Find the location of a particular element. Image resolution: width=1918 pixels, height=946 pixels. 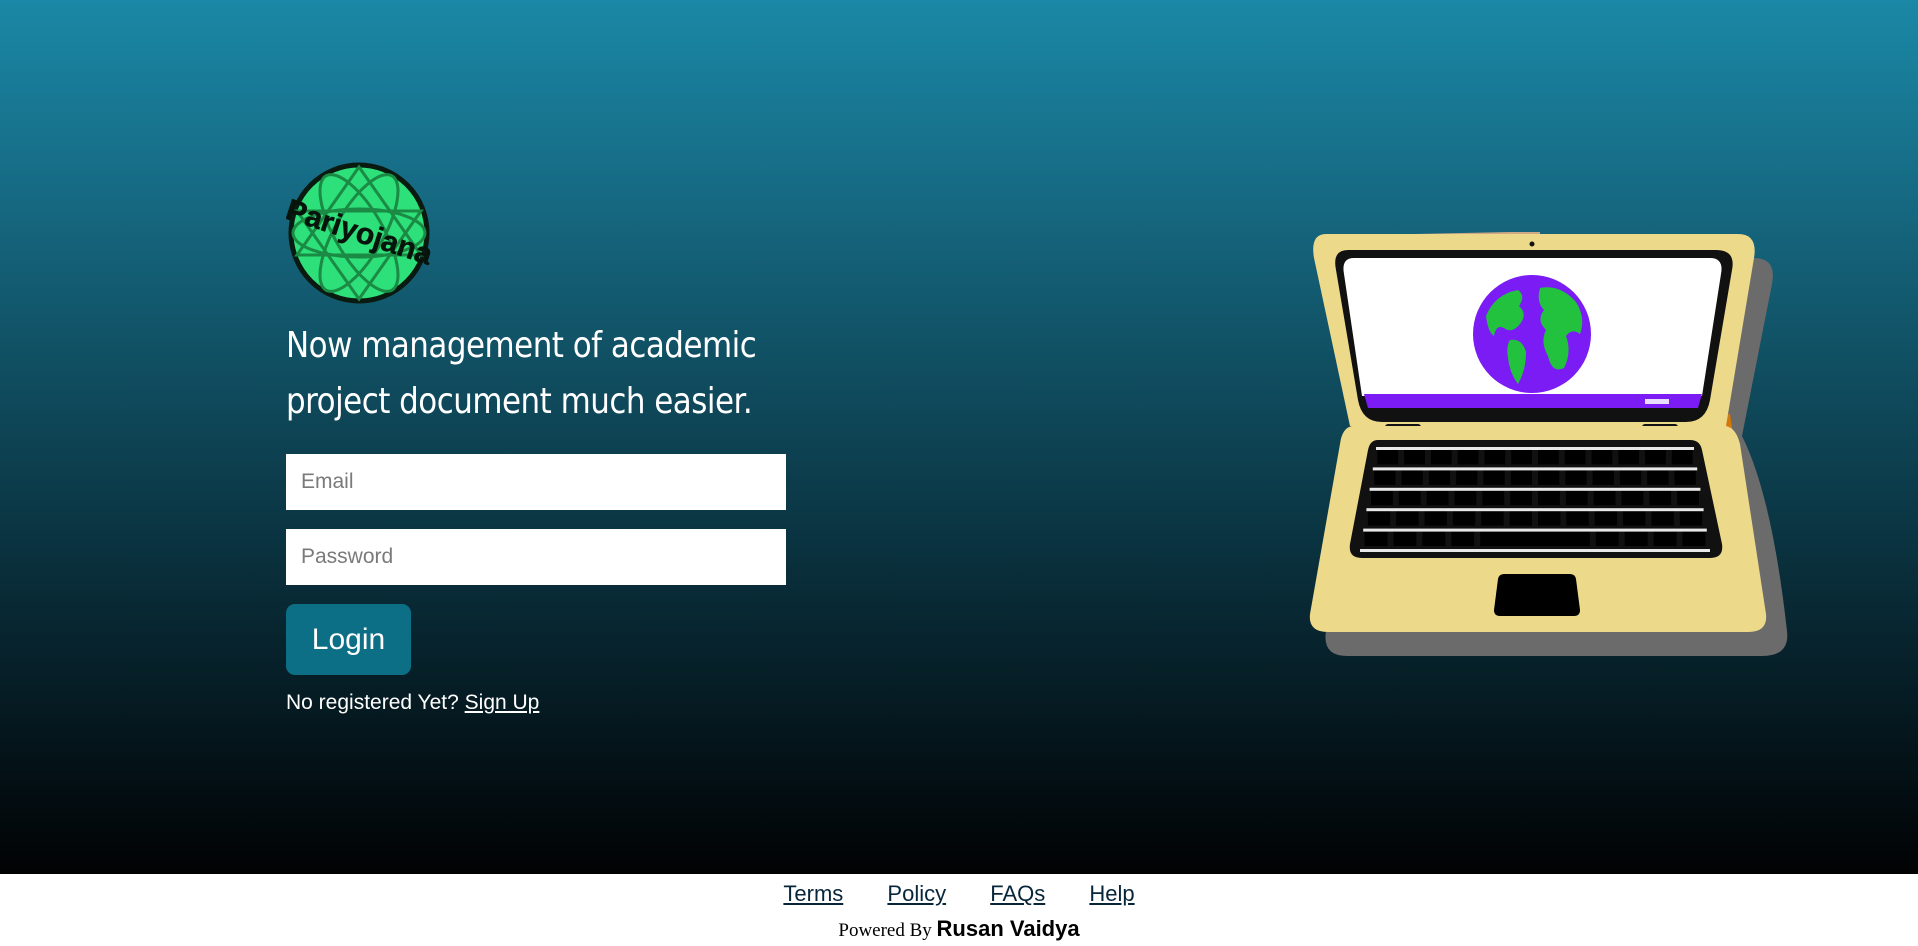

laptop-globe-icon is located at coordinates (1548, 444).